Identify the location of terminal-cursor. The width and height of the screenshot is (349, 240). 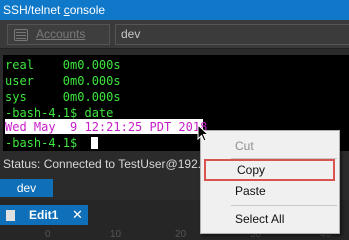
(94, 143).